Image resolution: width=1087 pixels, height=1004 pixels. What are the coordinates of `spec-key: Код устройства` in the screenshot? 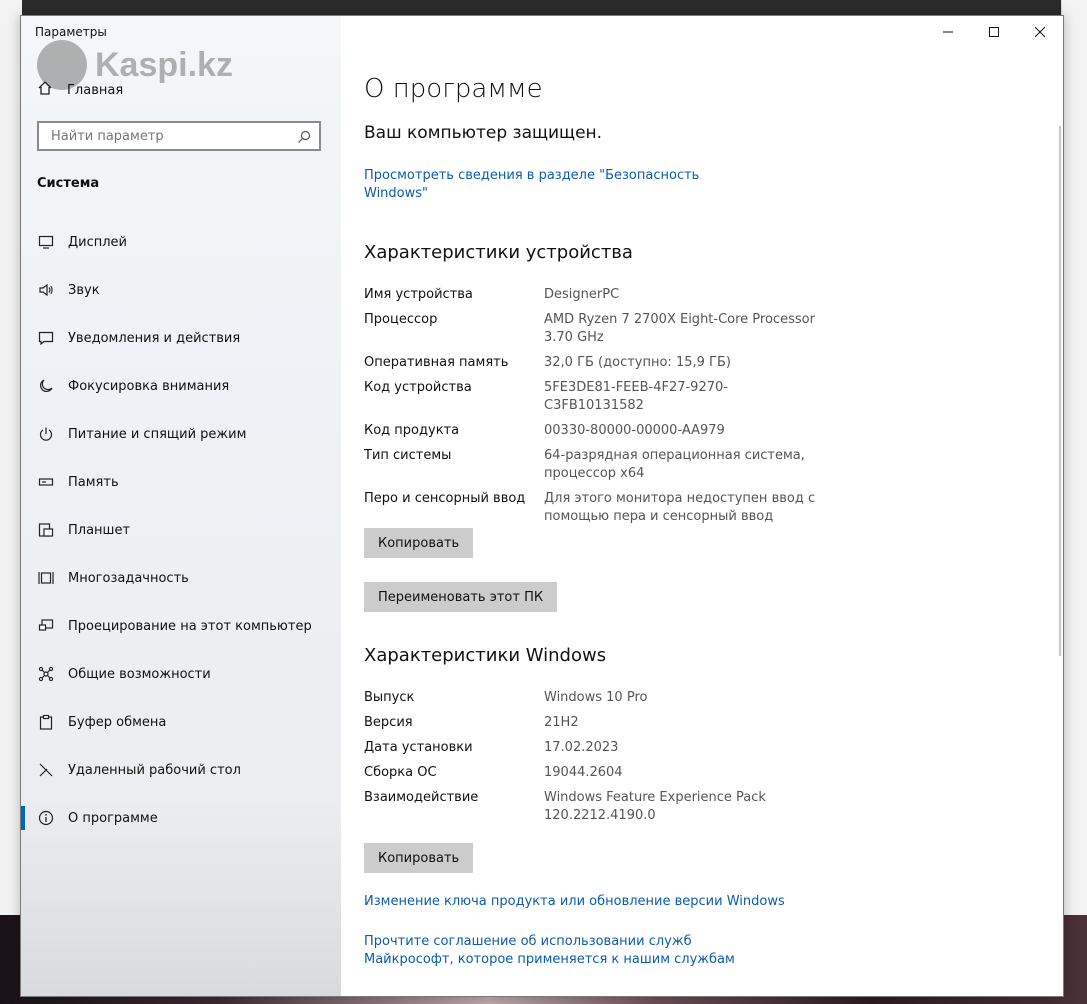 It's located at (418, 387).